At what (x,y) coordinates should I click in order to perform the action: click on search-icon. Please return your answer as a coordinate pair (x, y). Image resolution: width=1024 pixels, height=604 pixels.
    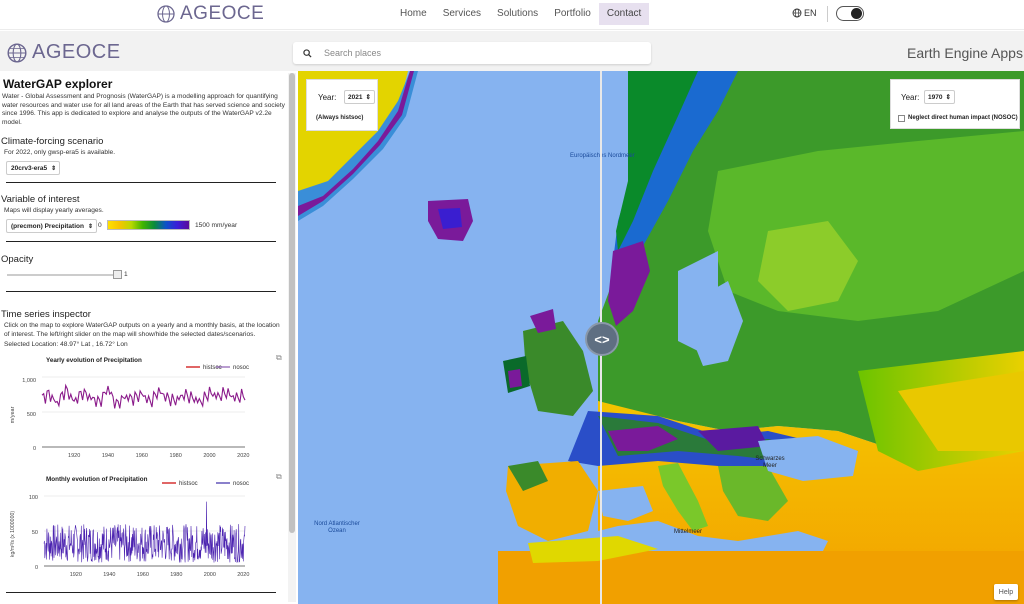
    Looking at the image, I should click on (307, 53).